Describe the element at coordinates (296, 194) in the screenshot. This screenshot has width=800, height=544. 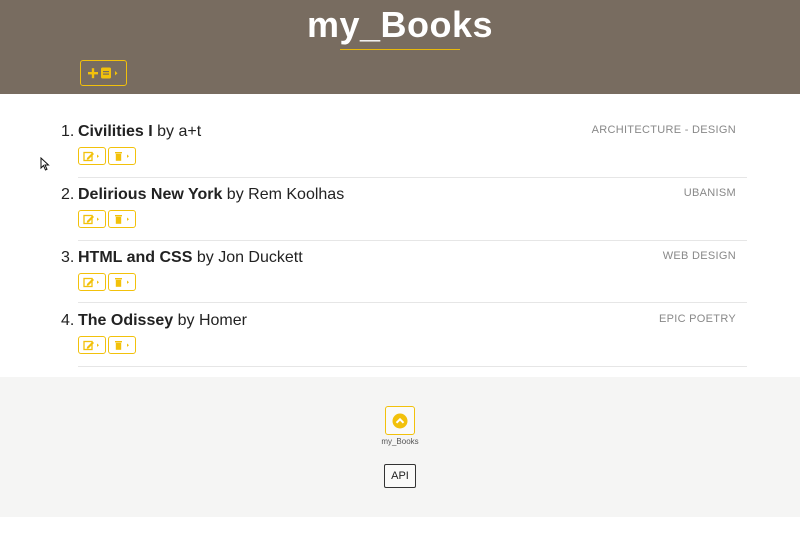
I see `book-author: Rem Koolhas` at that location.